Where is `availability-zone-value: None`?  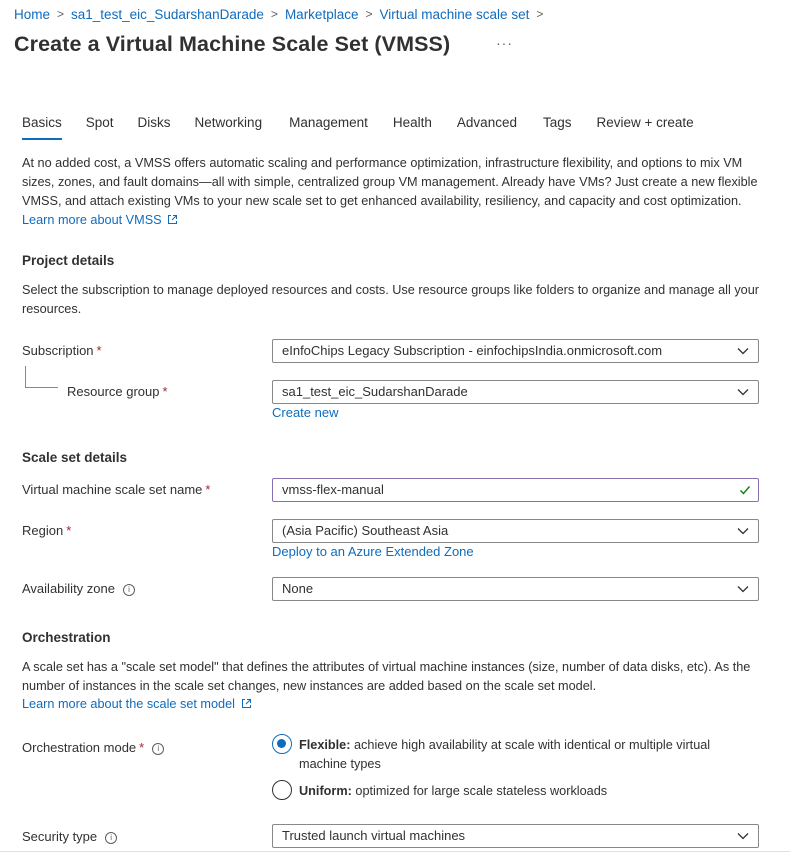
availability-zone-value: None is located at coordinates (298, 588).